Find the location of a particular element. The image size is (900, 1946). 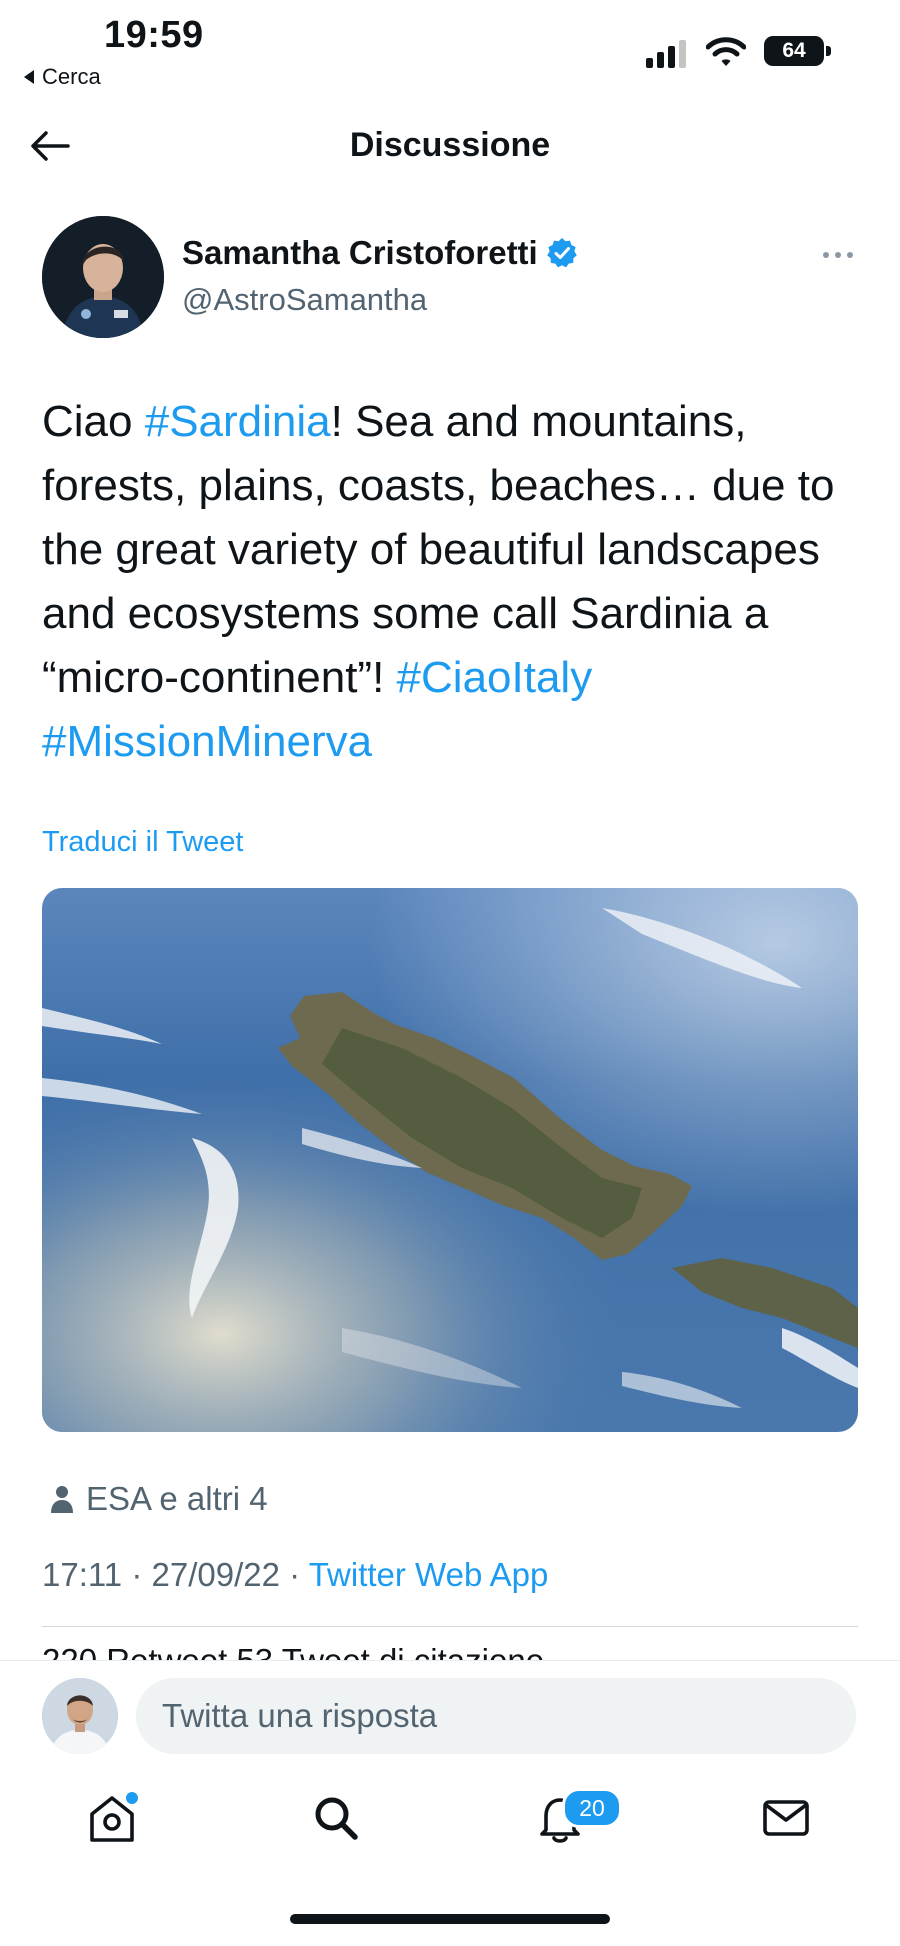

home-indicator is located at coordinates (450, 1919).